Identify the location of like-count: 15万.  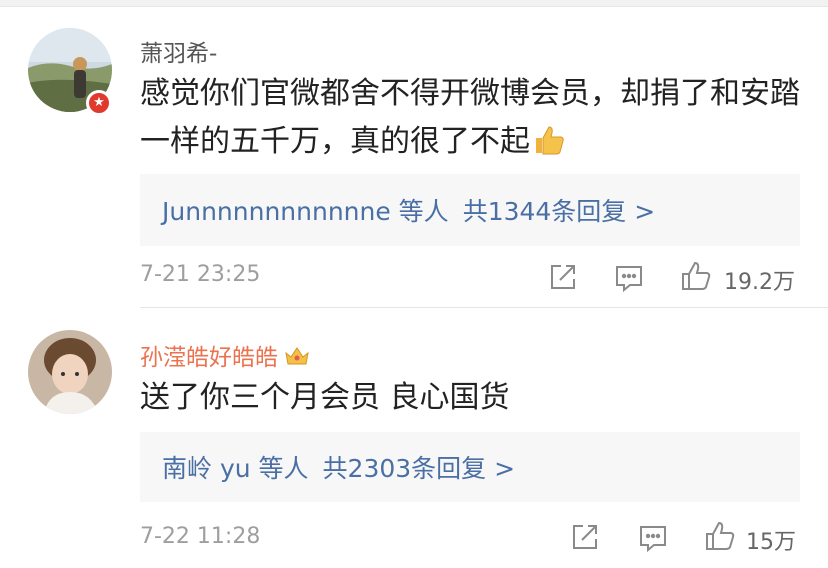
(771, 542).